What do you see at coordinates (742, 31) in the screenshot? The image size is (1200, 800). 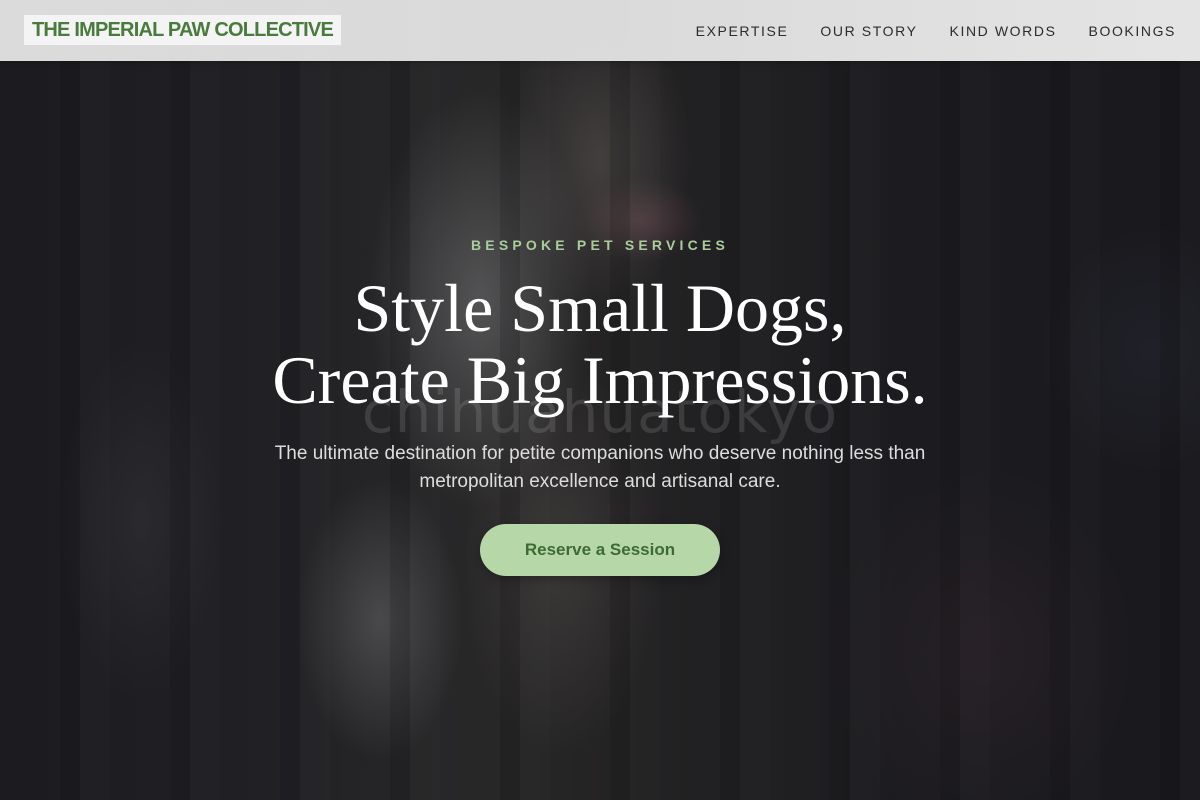 I see `nav-item-expertise: EXPERTISE` at bounding box center [742, 31].